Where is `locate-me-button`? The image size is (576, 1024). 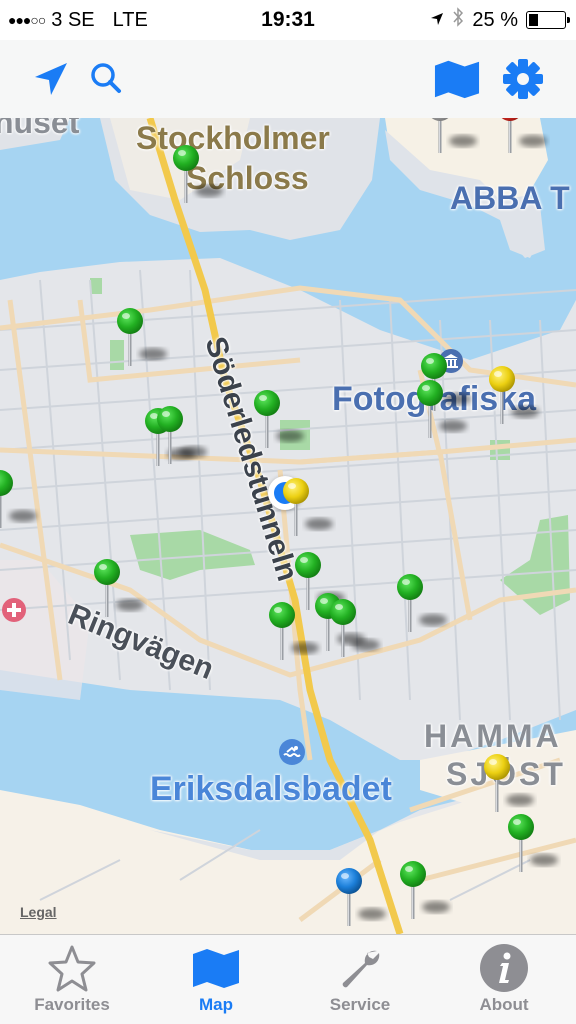
locate-me-button is located at coordinates (51, 79).